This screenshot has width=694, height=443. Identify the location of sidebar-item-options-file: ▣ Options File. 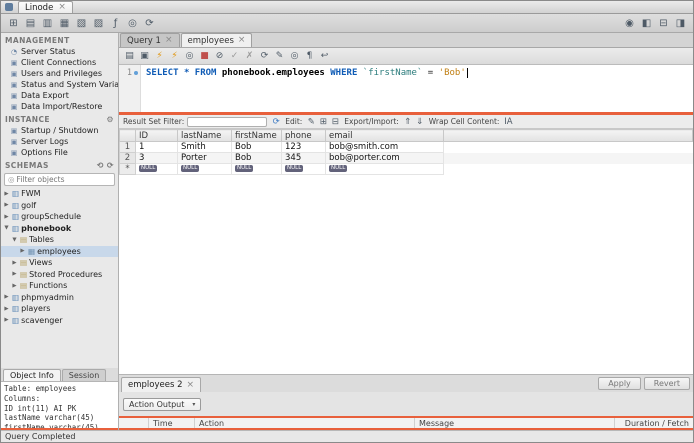
(59, 152).